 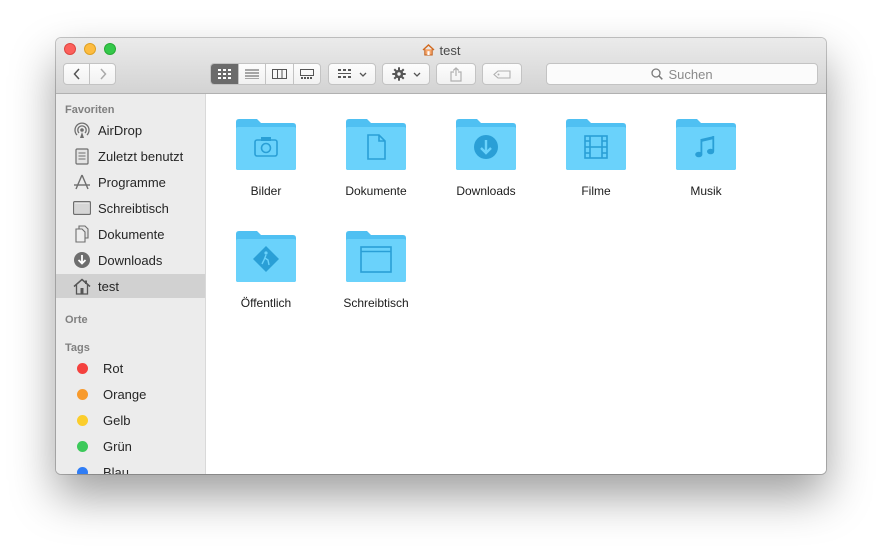 What do you see at coordinates (82, 182) in the screenshot?
I see `applications-icon` at bounding box center [82, 182].